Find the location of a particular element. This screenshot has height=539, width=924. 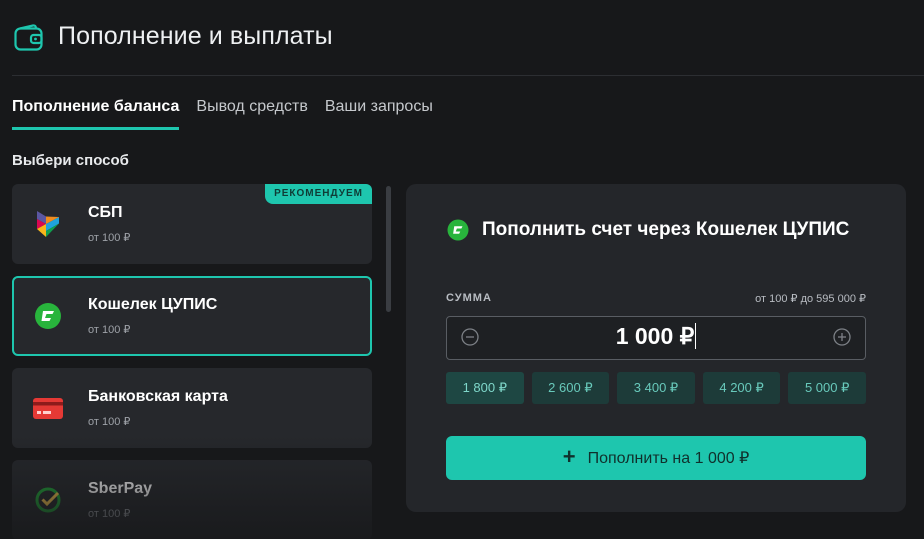

preset-amount-button: 5 000 ₽ is located at coordinates (827, 388).